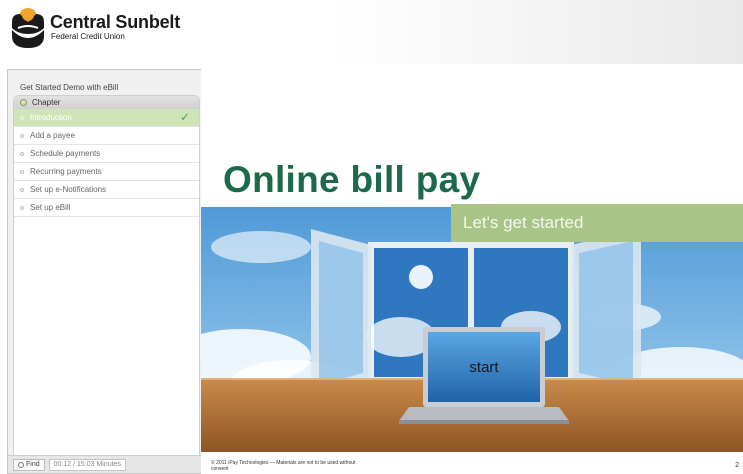 This screenshot has height=474, width=743. Describe the element at coordinates (737, 465) in the screenshot. I see `page-number: 2` at that location.